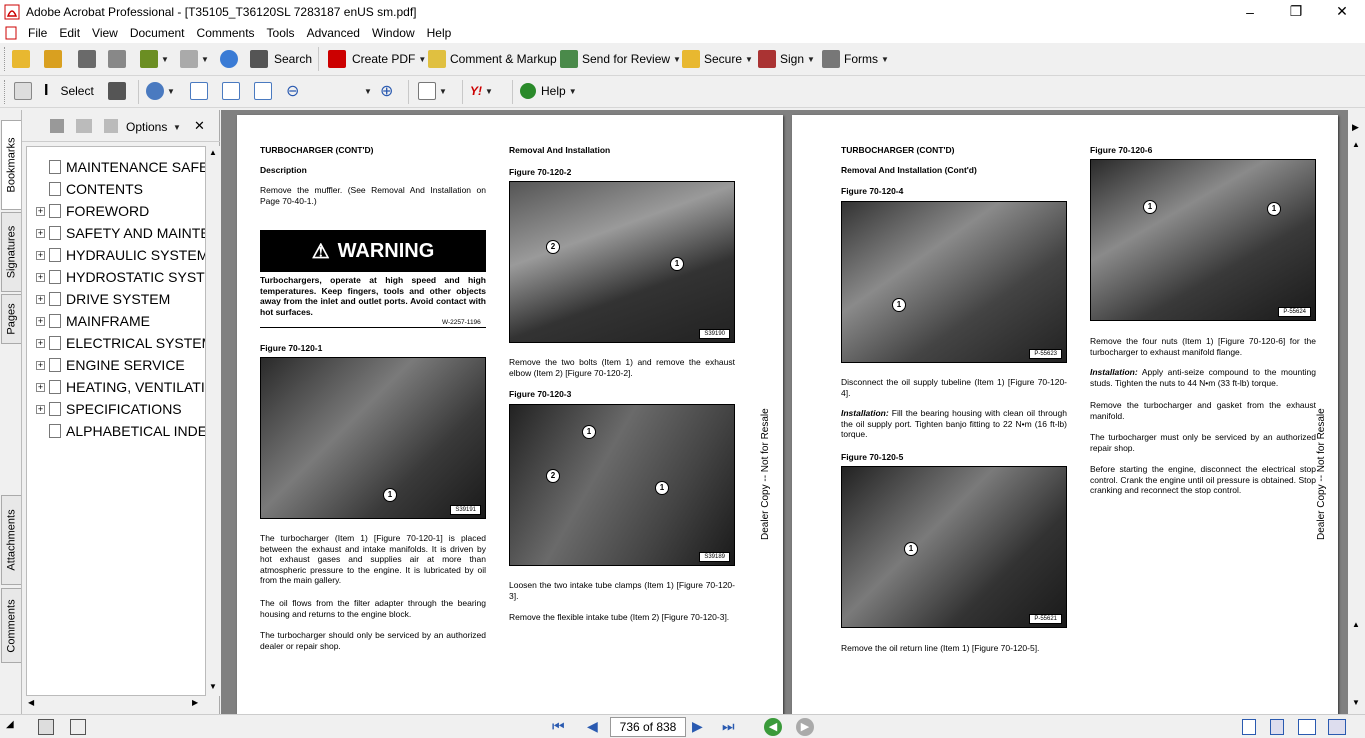 This screenshot has width=1365, height=738. What do you see at coordinates (199, 126) in the screenshot?
I see `close-panel-icon: ✕` at bounding box center [199, 126].